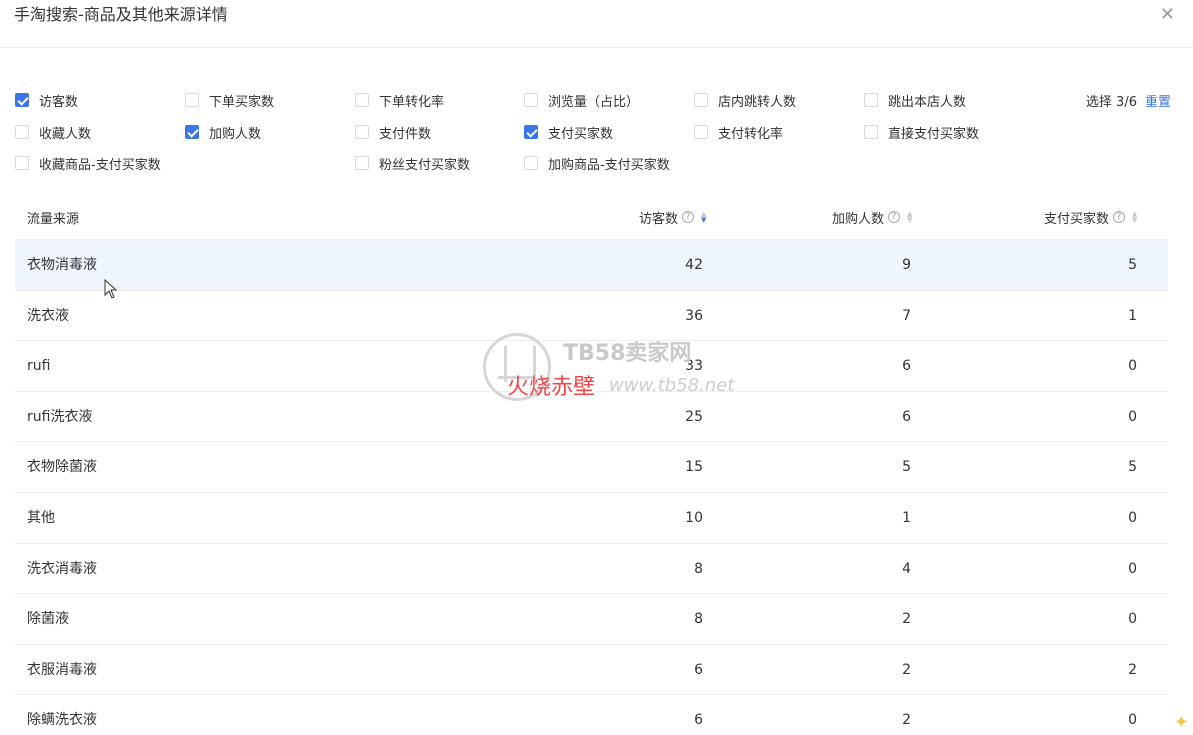  What do you see at coordinates (1132, 669) in the screenshot?
I see `paid-buyers-cell: 2` at bounding box center [1132, 669].